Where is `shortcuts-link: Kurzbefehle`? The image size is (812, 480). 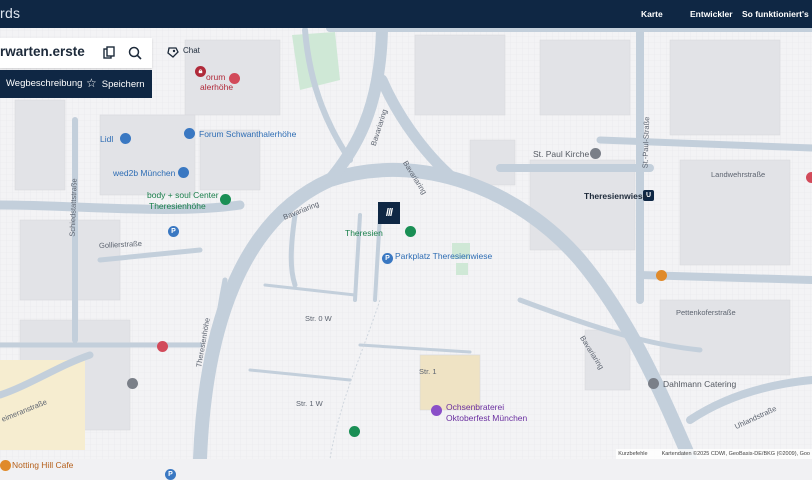
shortcuts-link: Kurzbefehle is located at coordinates (632, 454).